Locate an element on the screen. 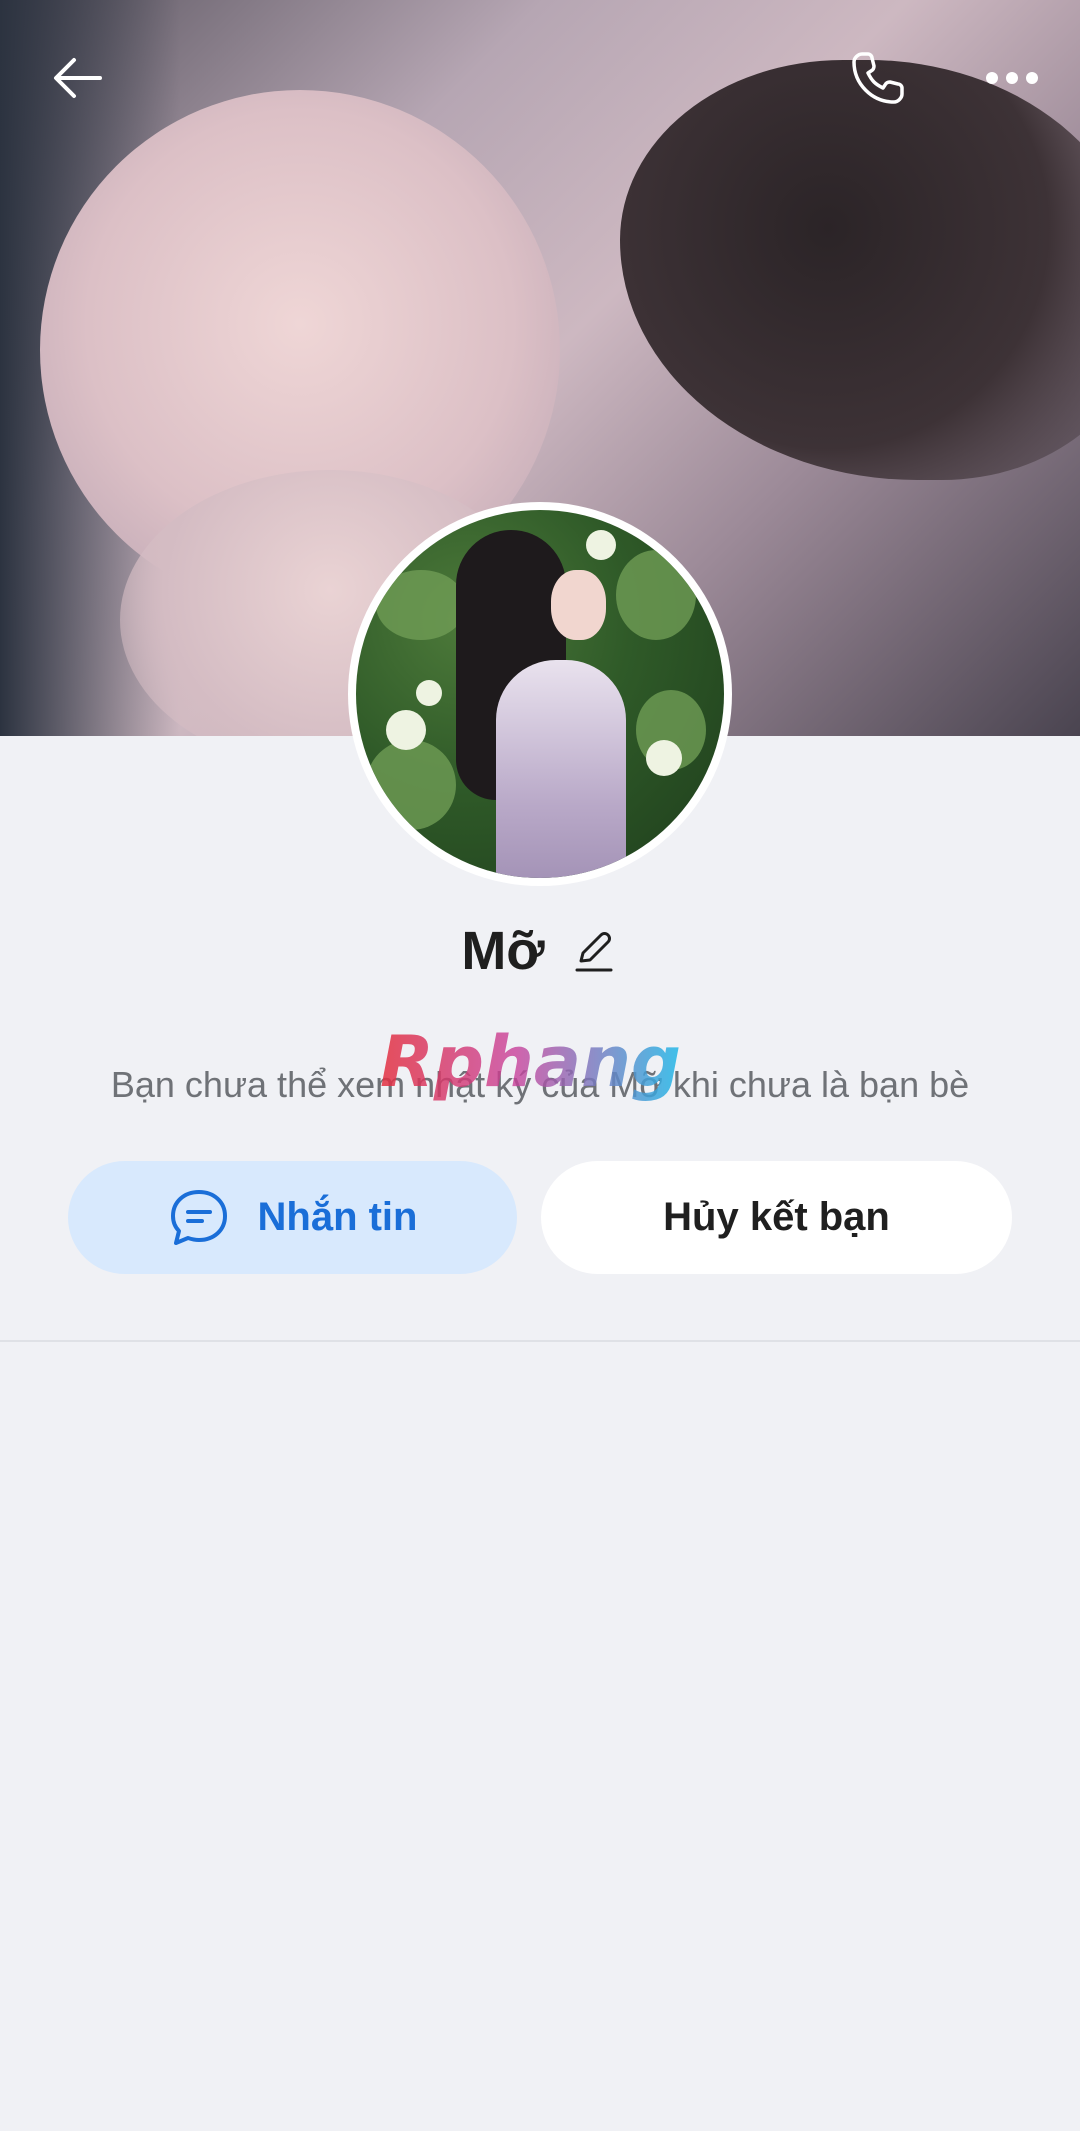 This screenshot has height=2131, width=1080. edit-name-button is located at coordinates (593, 951).